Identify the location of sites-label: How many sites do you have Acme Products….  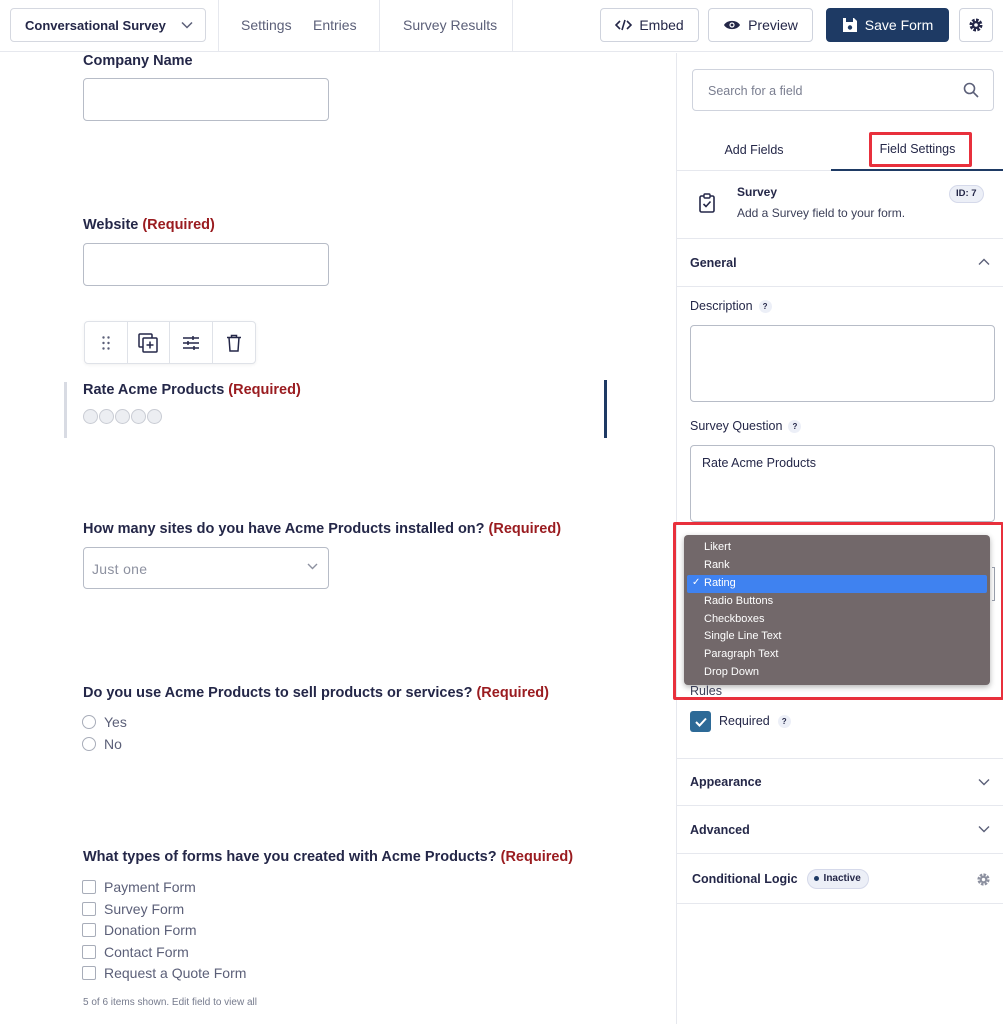
(322, 529).